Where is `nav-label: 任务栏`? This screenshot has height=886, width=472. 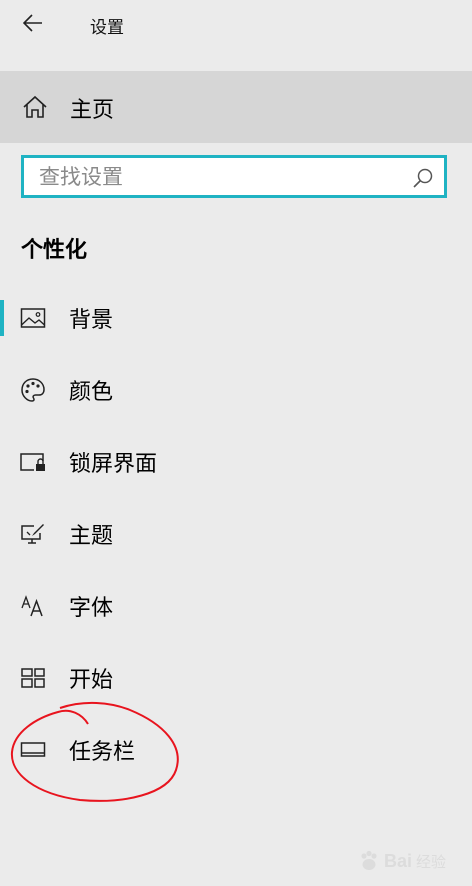 nav-label: 任务栏 is located at coordinates (102, 752).